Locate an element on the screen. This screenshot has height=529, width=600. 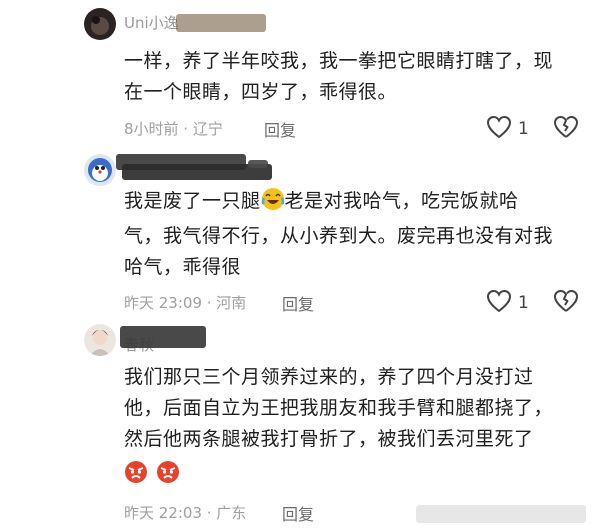
time-location: 昨天 22:03 · 广东 is located at coordinates (185, 513).